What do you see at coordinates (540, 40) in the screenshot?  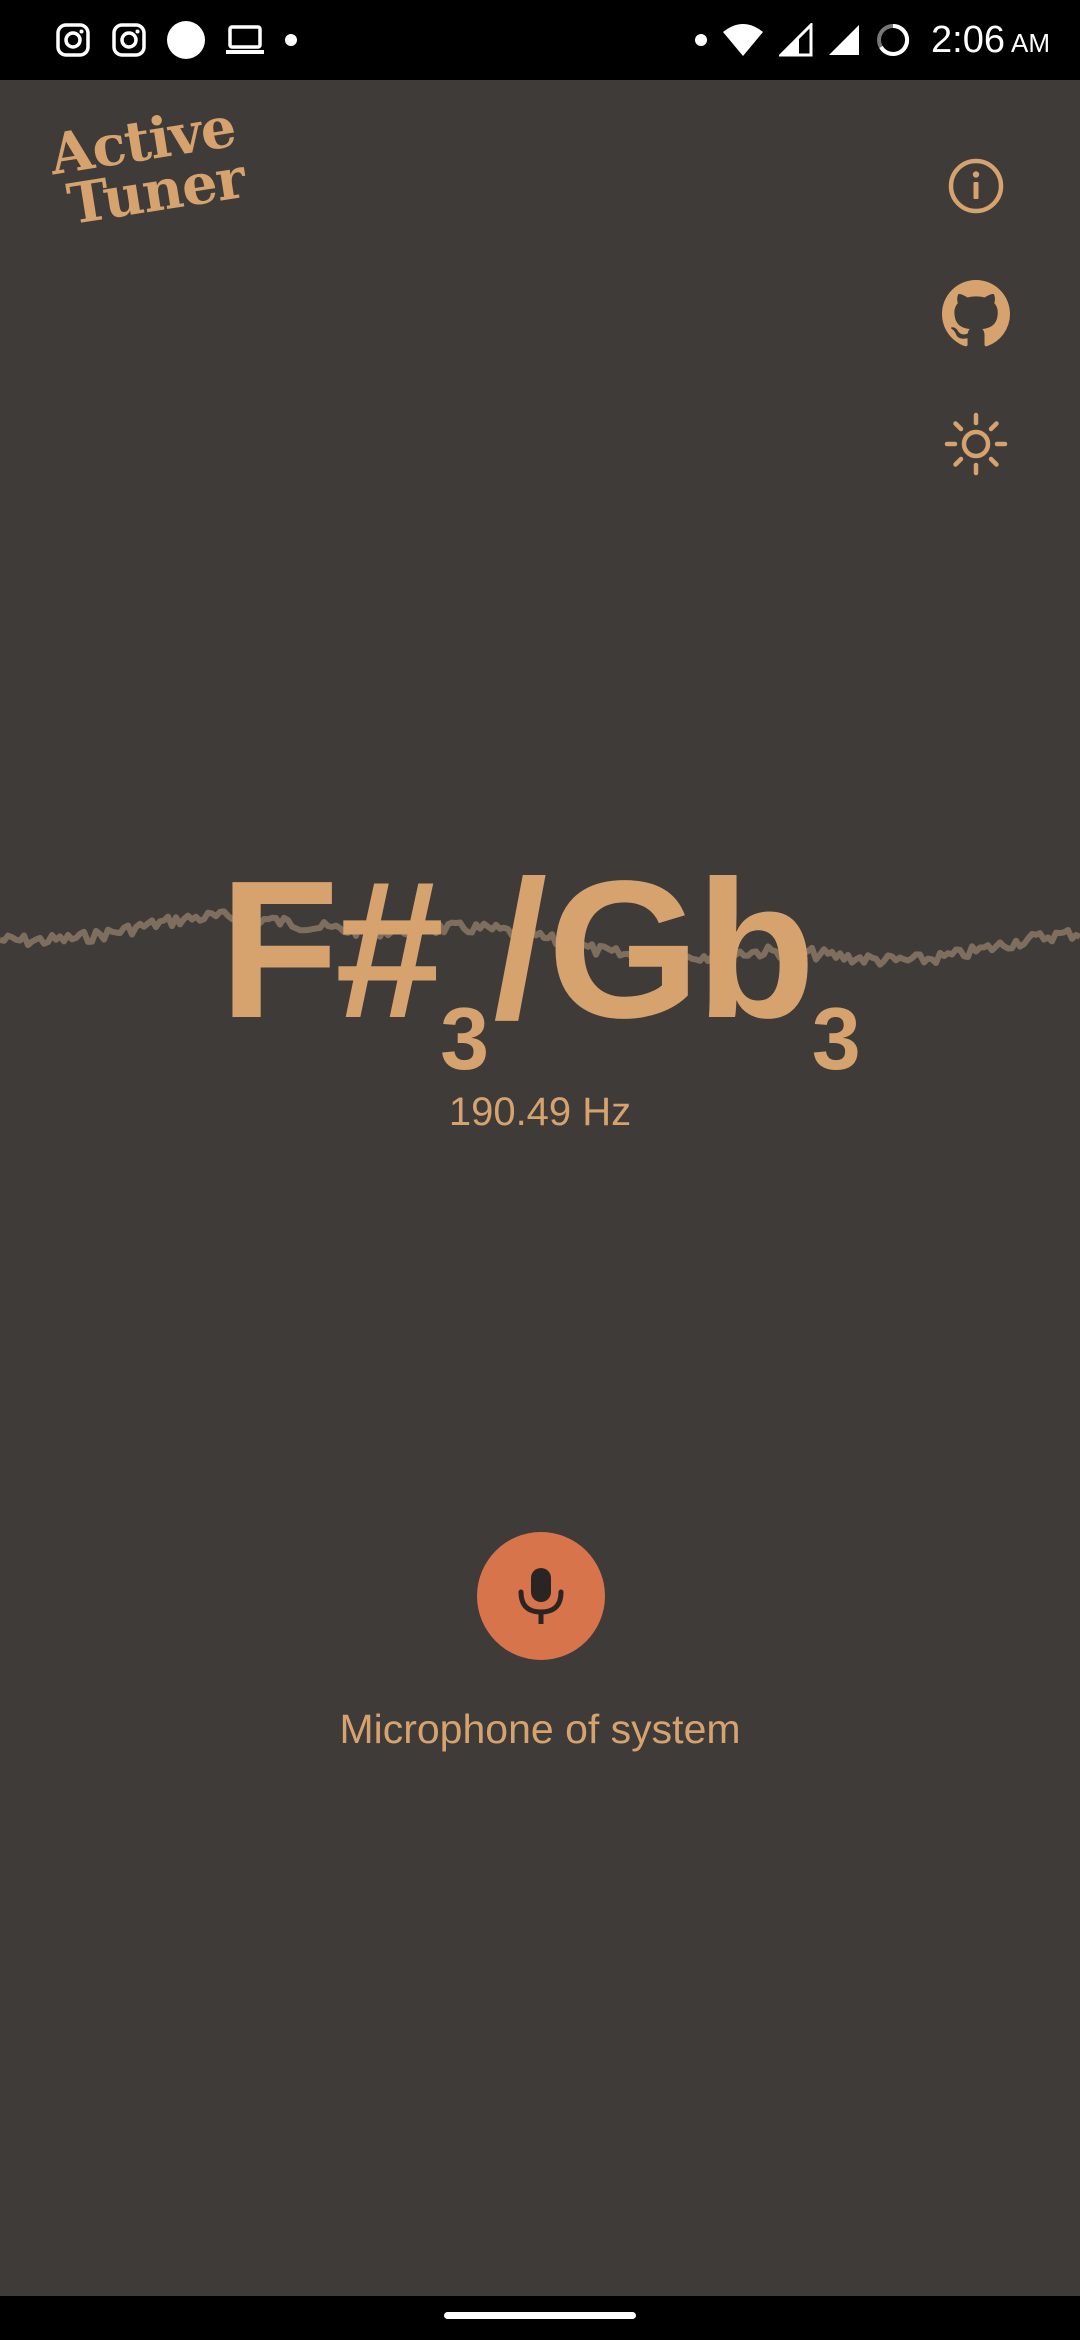 I see `status-bar: 2:06 AM` at bounding box center [540, 40].